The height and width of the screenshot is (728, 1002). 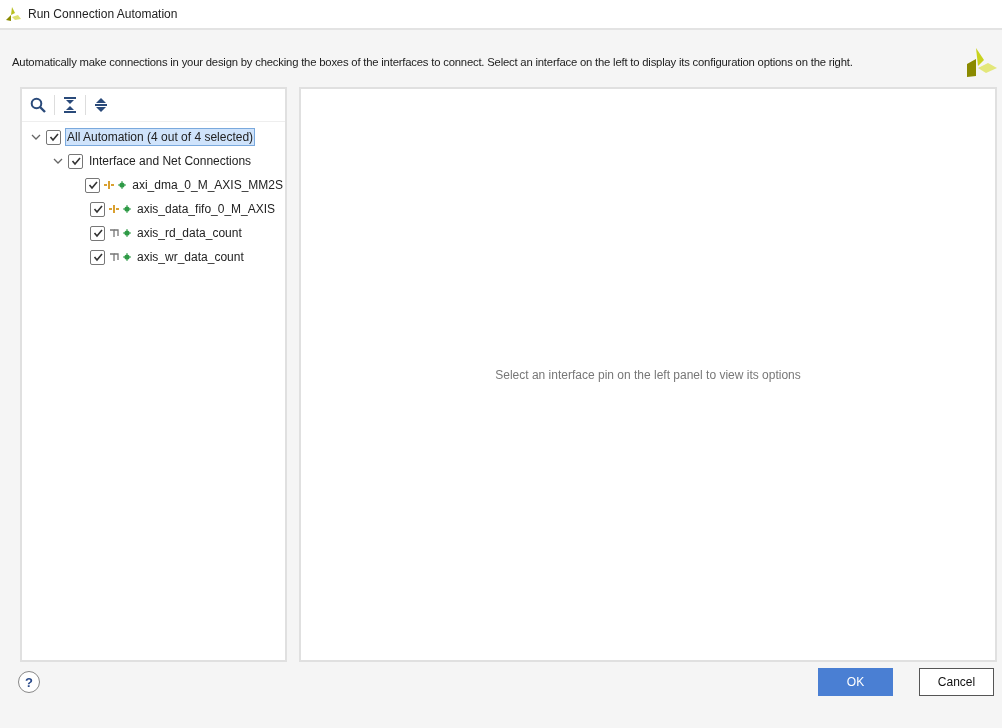 I want to click on placeholder-message: Select an interface pin on the left panel to view its options, so click(x=648, y=374).